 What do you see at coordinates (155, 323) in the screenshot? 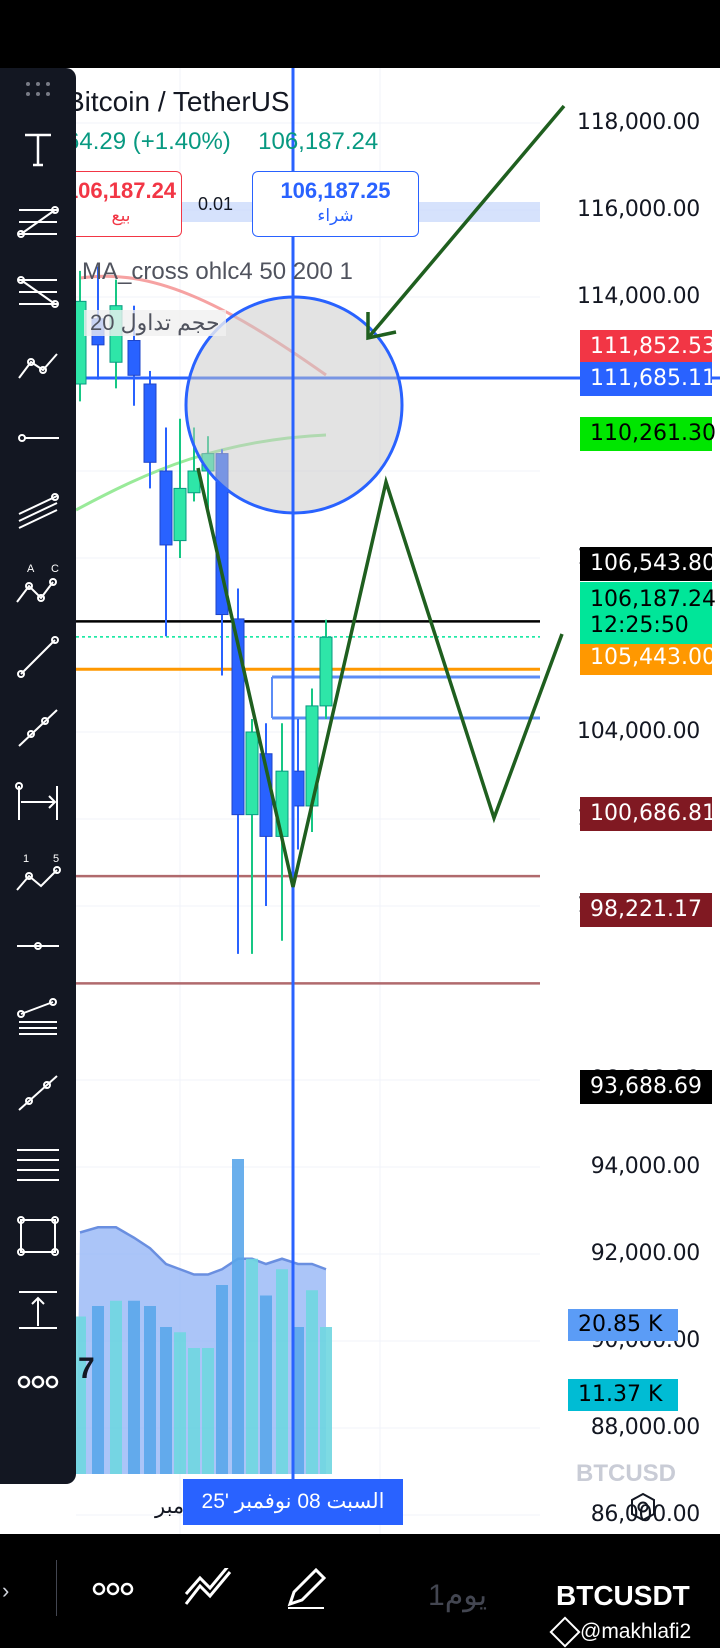
I see `volume-legend: حجم تداول 20` at bounding box center [155, 323].